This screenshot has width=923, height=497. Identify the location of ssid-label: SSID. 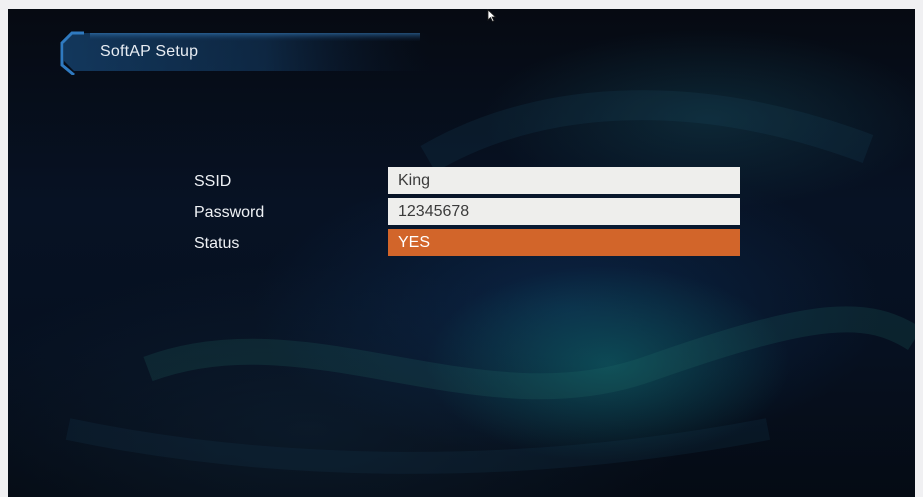
(213, 181).